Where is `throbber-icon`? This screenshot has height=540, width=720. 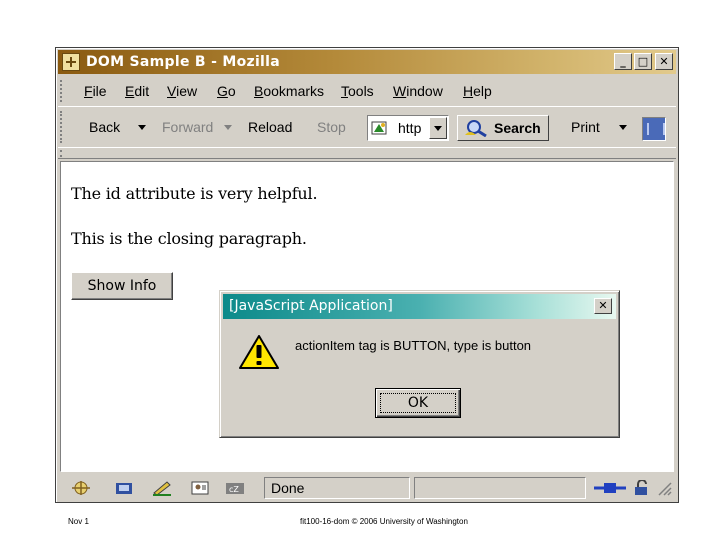
throbber-icon is located at coordinates (654, 129).